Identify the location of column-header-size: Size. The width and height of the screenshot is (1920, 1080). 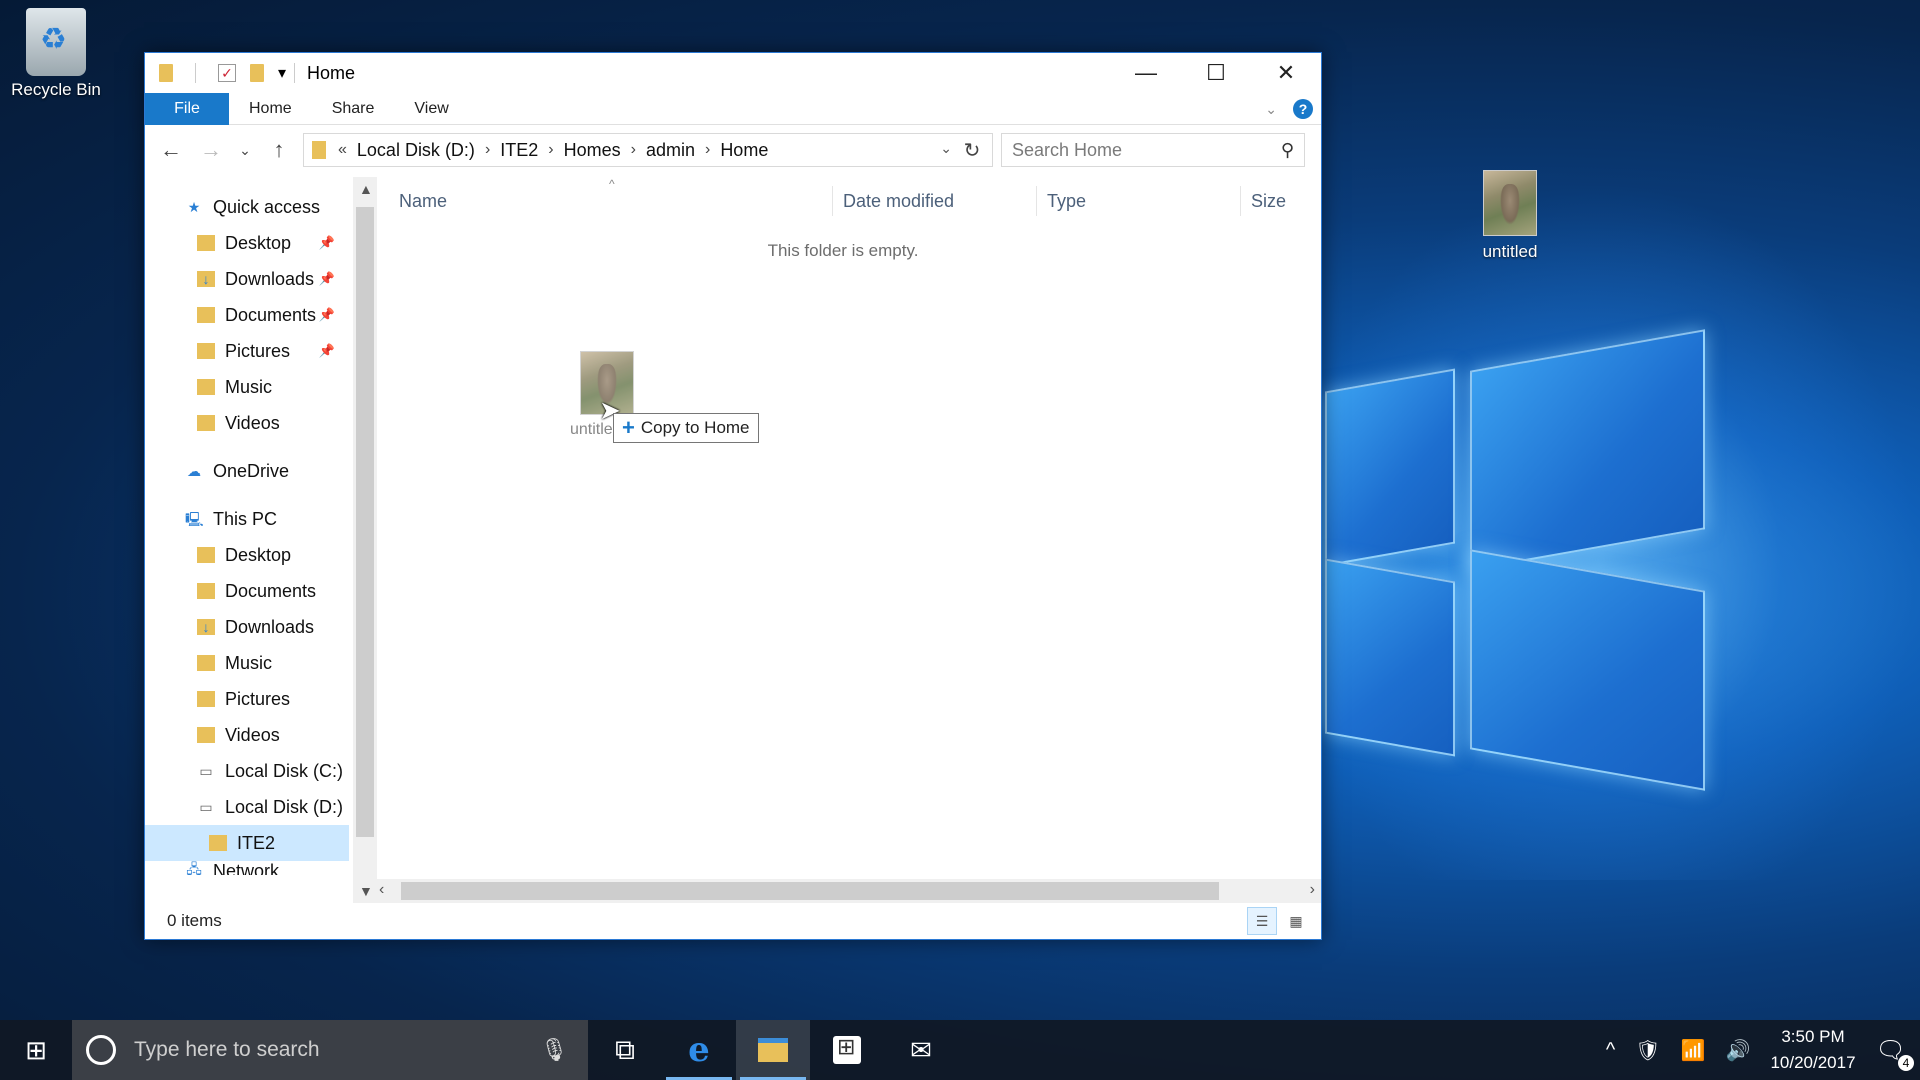
(1281, 201).